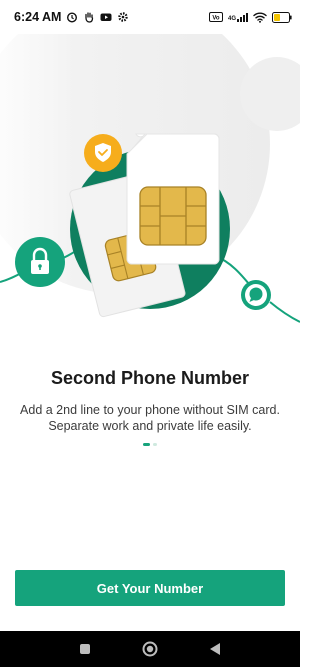  Describe the element at coordinates (40, 262) in the screenshot. I see `lock-icon` at that location.